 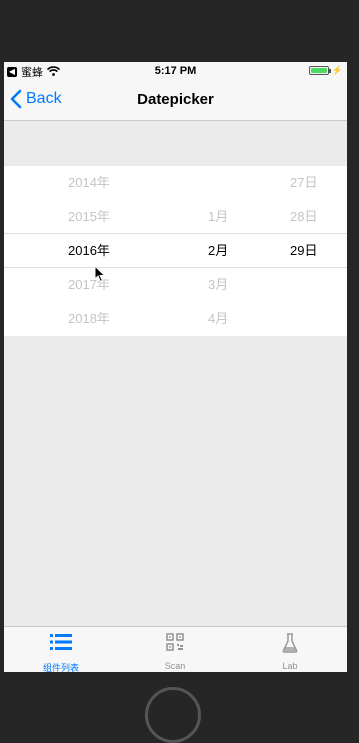 I want to click on day-option: 28日, so click(x=303, y=217).